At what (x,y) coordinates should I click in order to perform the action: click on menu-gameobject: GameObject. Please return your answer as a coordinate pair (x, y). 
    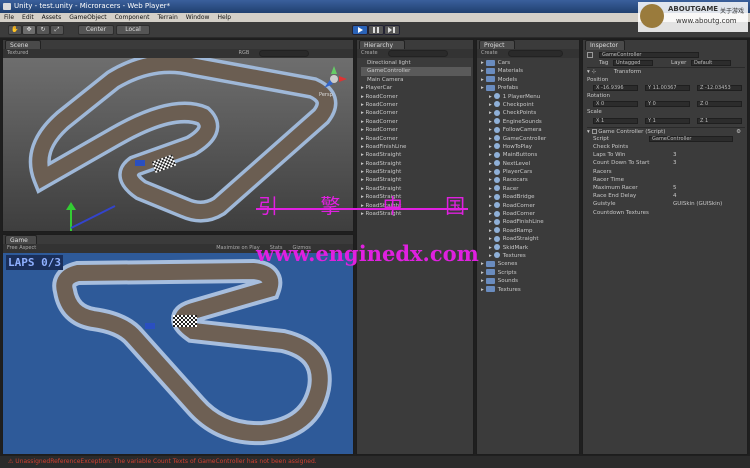
    Looking at the image, I should click on (87, 17).